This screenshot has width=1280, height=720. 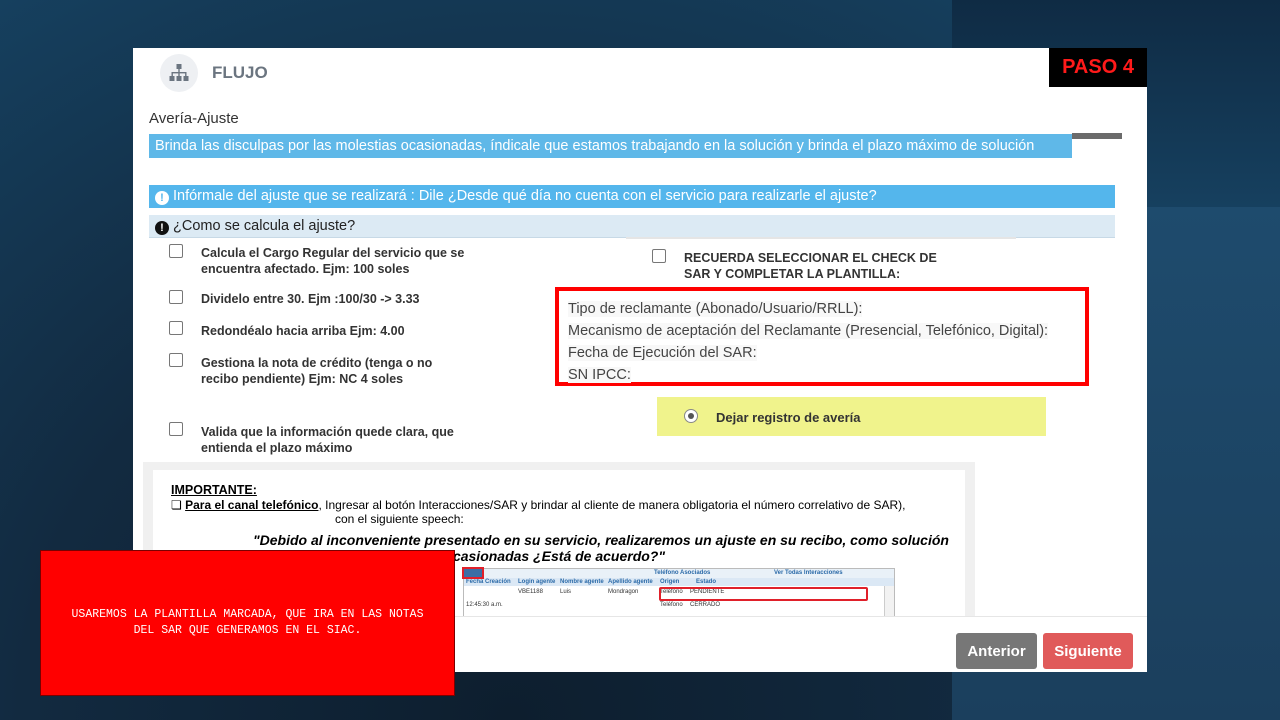 I want to click on checklist-label: Dividelo entre 30. Ejm :100/30 -> 3.33, so click(x=310, y=299).